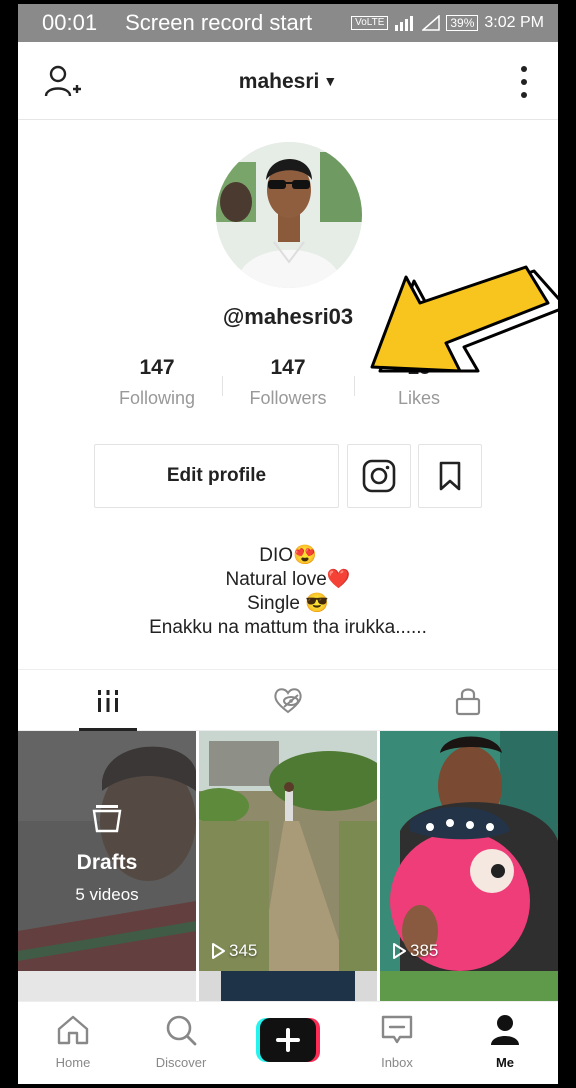 Image resolution: width=576 pixels, height=1088 pixels. What do you see at coordinates (279, 81) in the screenshot?
I see `username-label: mahesri` at bounding box center [279, 81].